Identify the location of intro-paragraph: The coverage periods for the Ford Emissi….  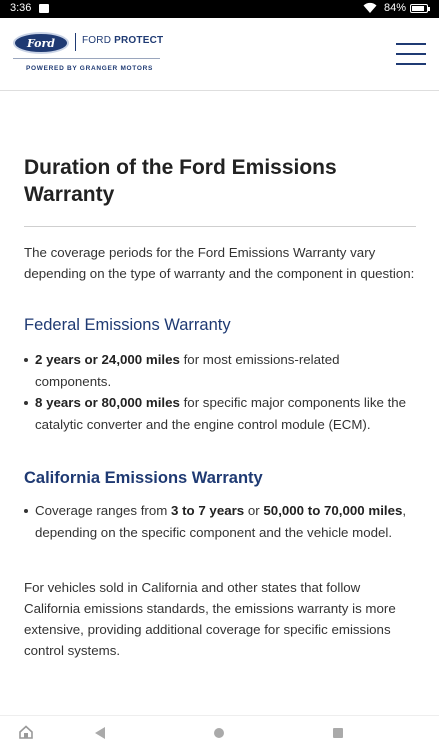
(219, 263).